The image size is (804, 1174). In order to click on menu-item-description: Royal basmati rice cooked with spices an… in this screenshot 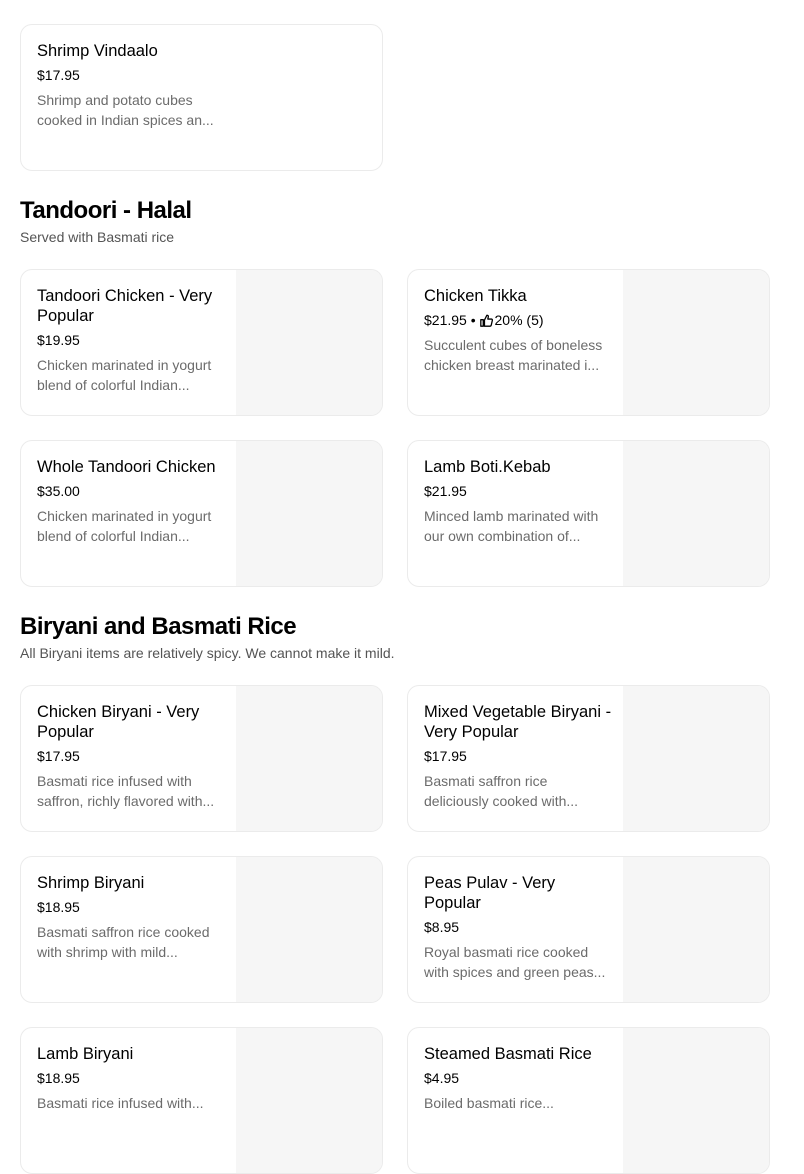, I will do `click(515, 962)`.